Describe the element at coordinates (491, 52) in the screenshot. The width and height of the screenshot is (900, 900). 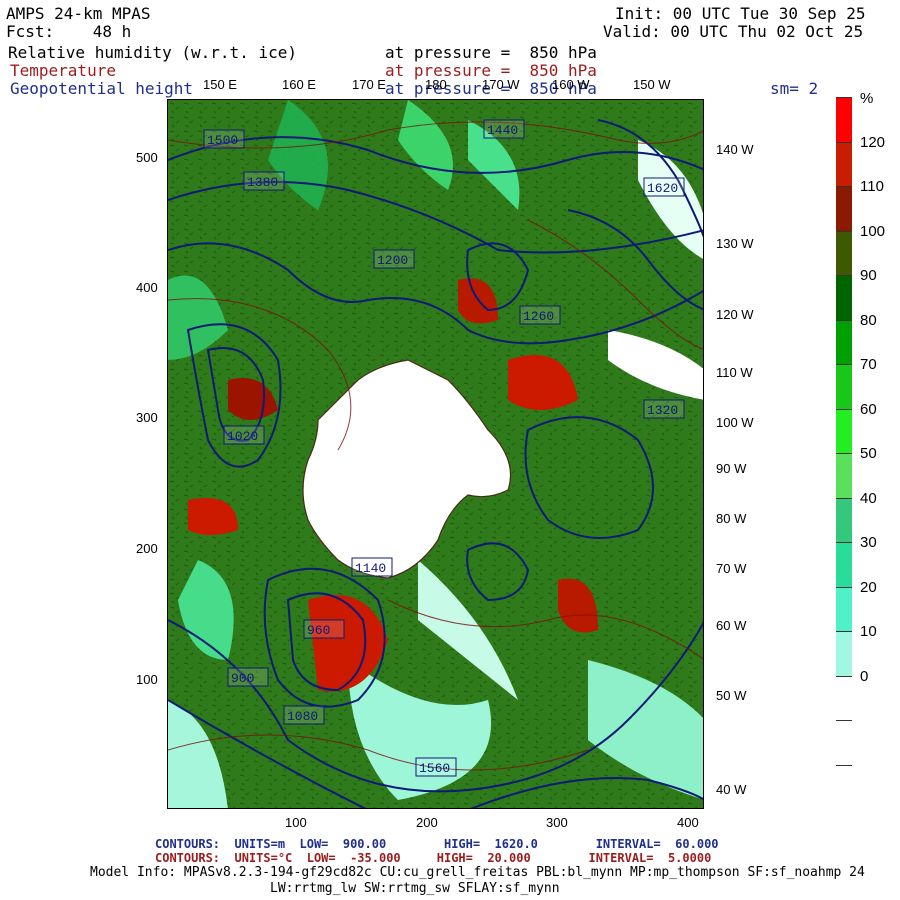
I see `field-rh-level: at pressure = 850 hPa` at that location.